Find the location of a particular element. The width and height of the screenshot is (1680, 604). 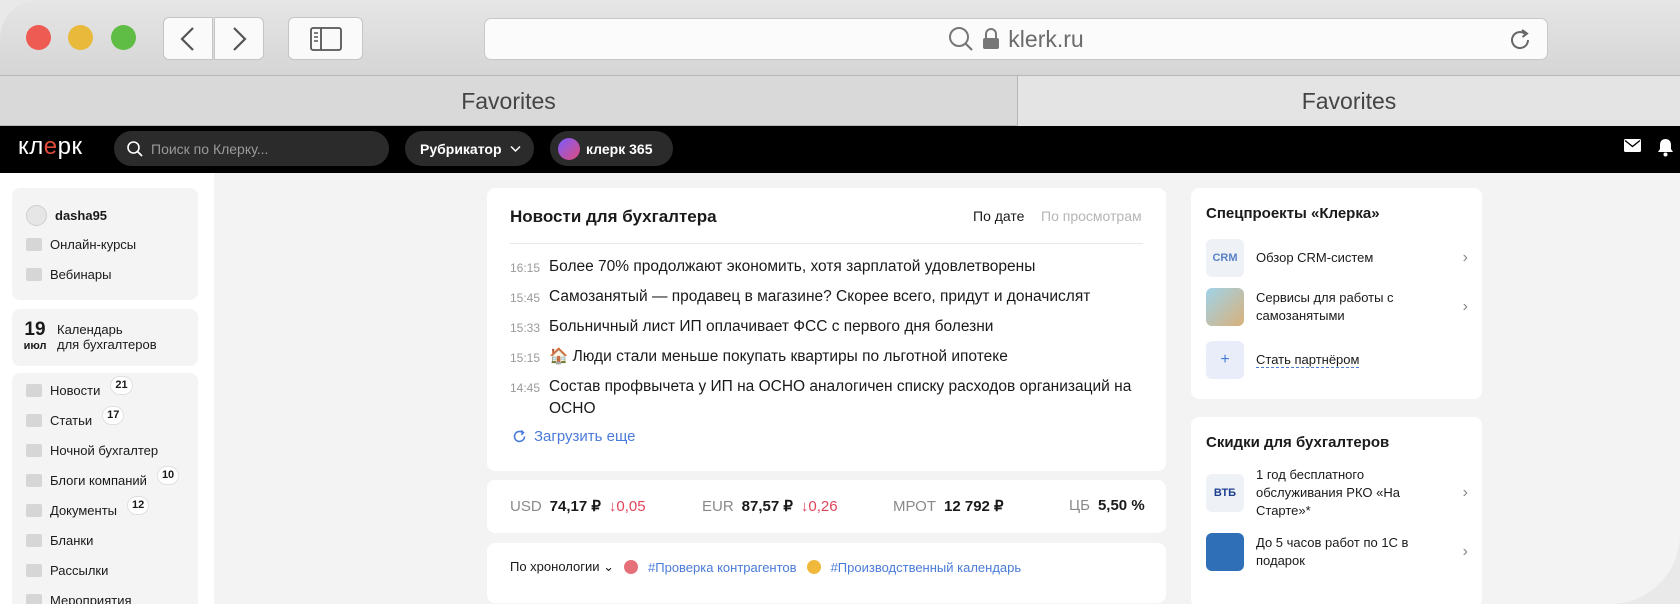

user-card: dasha95 Онлайн-курсы Вебинары is located at coordinates (105, 244).